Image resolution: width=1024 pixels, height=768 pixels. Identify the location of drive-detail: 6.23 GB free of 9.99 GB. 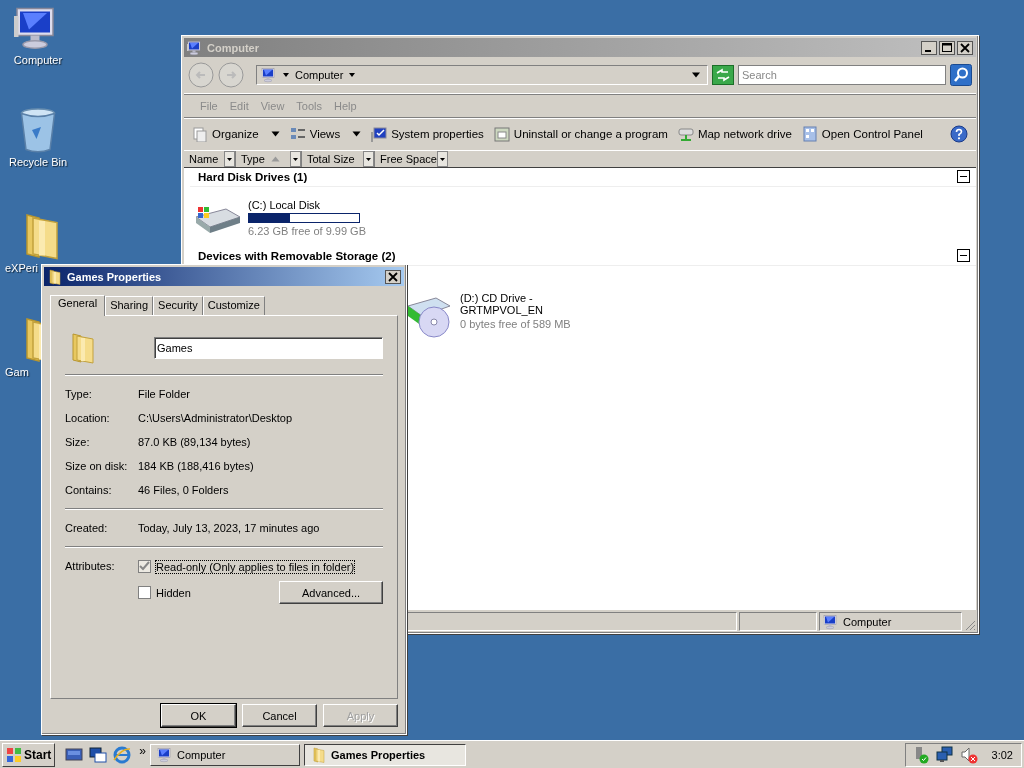
(307, 231).